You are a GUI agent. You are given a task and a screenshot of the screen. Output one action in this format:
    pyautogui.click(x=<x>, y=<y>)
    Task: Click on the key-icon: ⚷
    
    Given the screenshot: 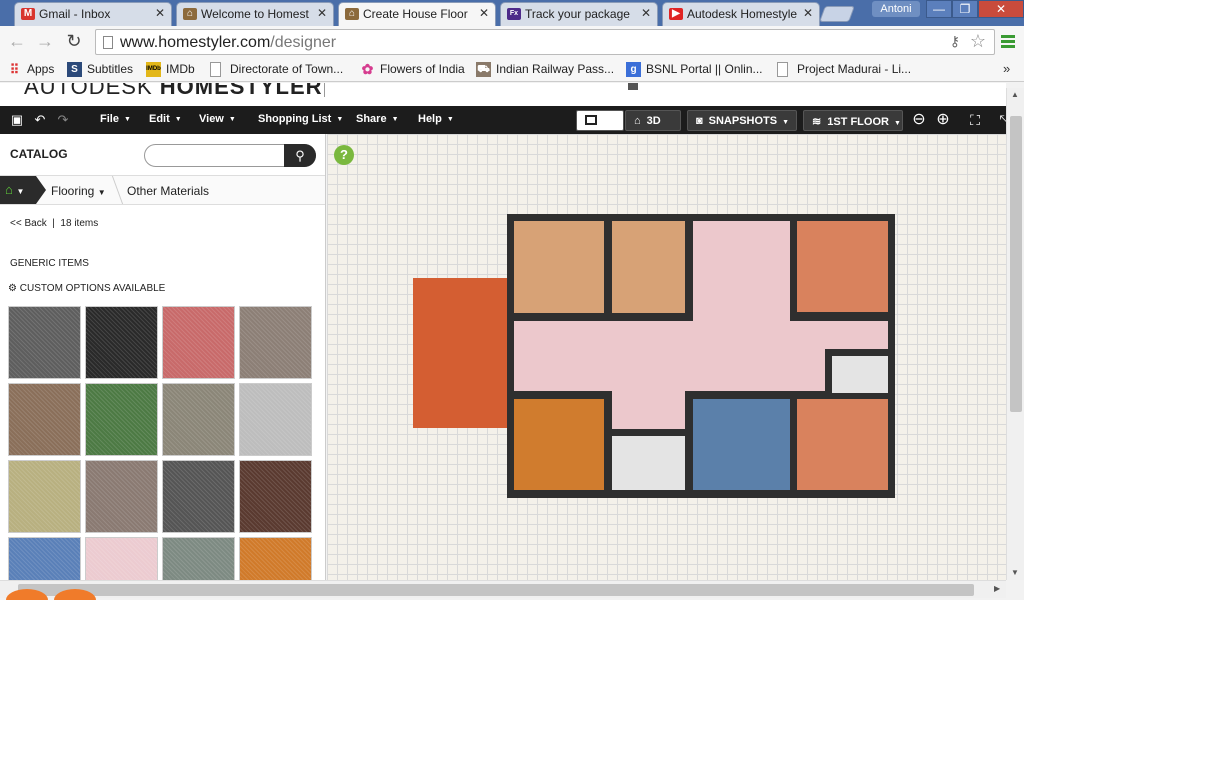 What is the action you would take?
    pyautogui.click(x=955, y=41)
    